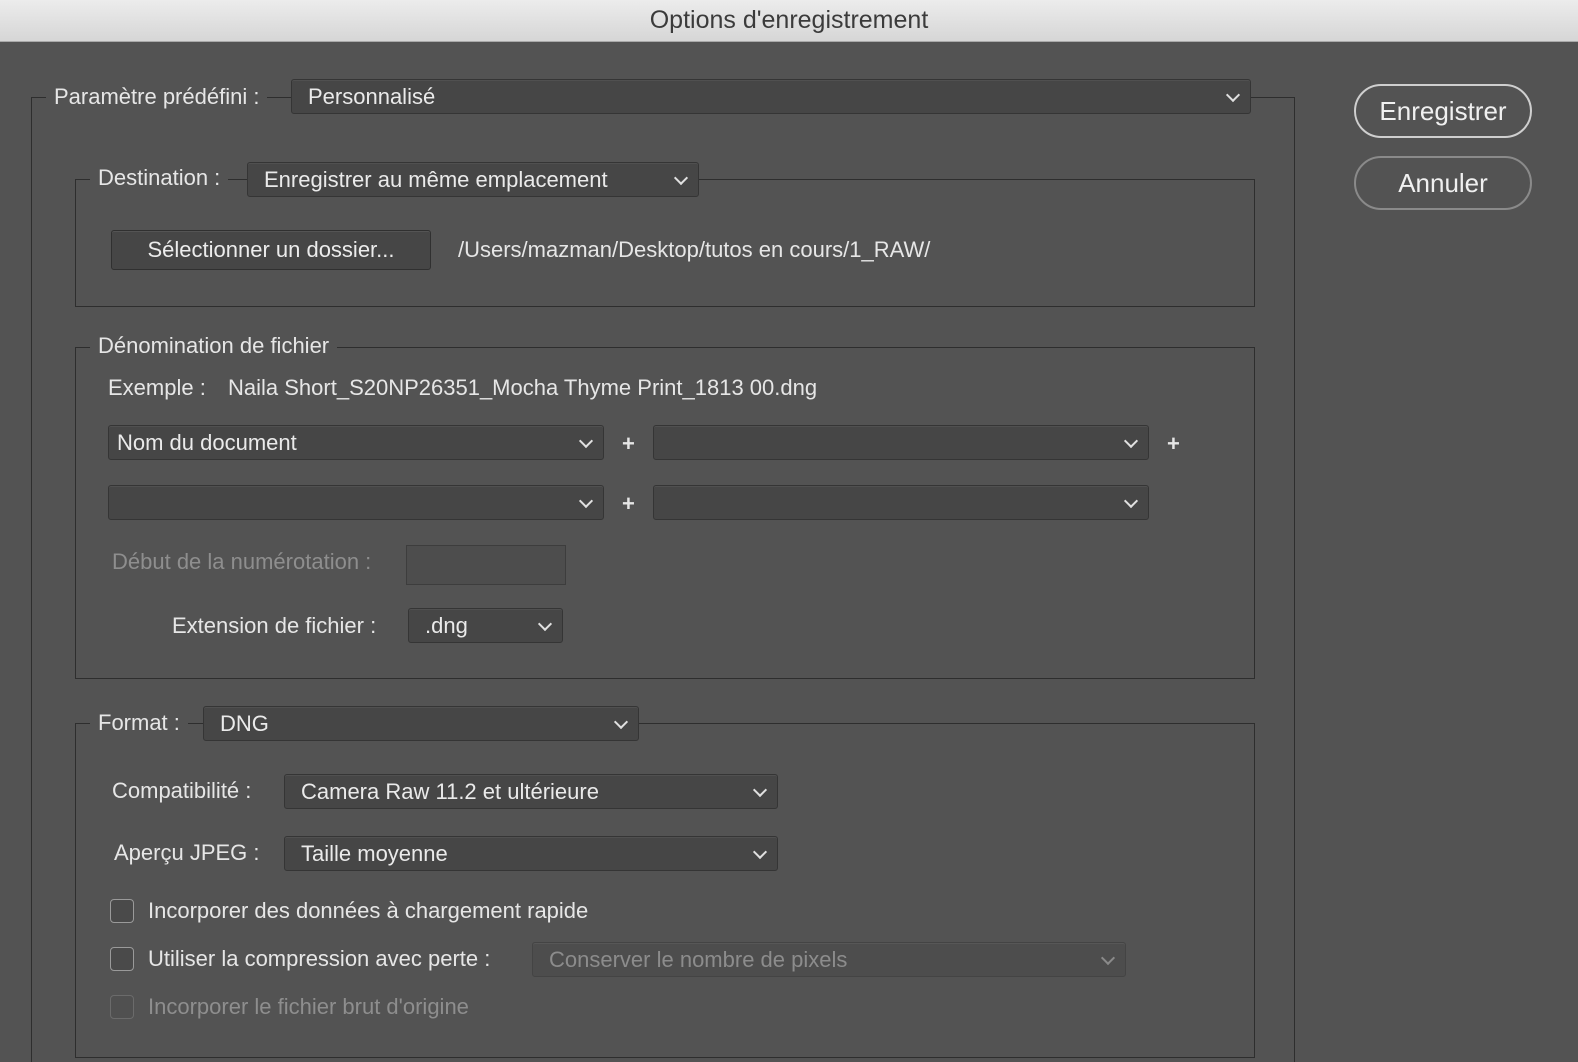  I want to click on embed-raw-label: Incorporer le fichier brut d'origine, so click(308, 1006).